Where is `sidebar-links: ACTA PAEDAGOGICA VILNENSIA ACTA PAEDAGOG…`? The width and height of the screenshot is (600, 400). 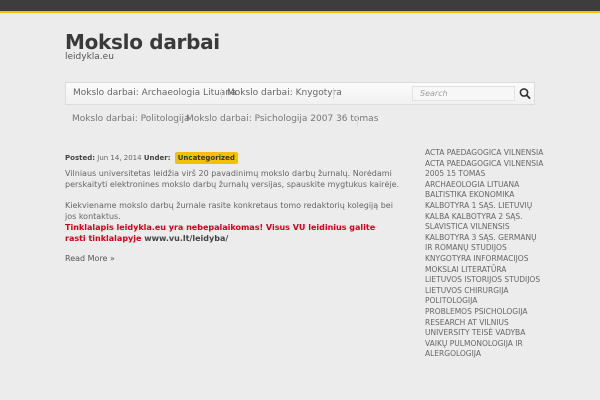 sidebar-links: ACTA PAEDAGOGICA VILNENSIA ACTA PAEDAGOG… is located at coordinates (485, 254).